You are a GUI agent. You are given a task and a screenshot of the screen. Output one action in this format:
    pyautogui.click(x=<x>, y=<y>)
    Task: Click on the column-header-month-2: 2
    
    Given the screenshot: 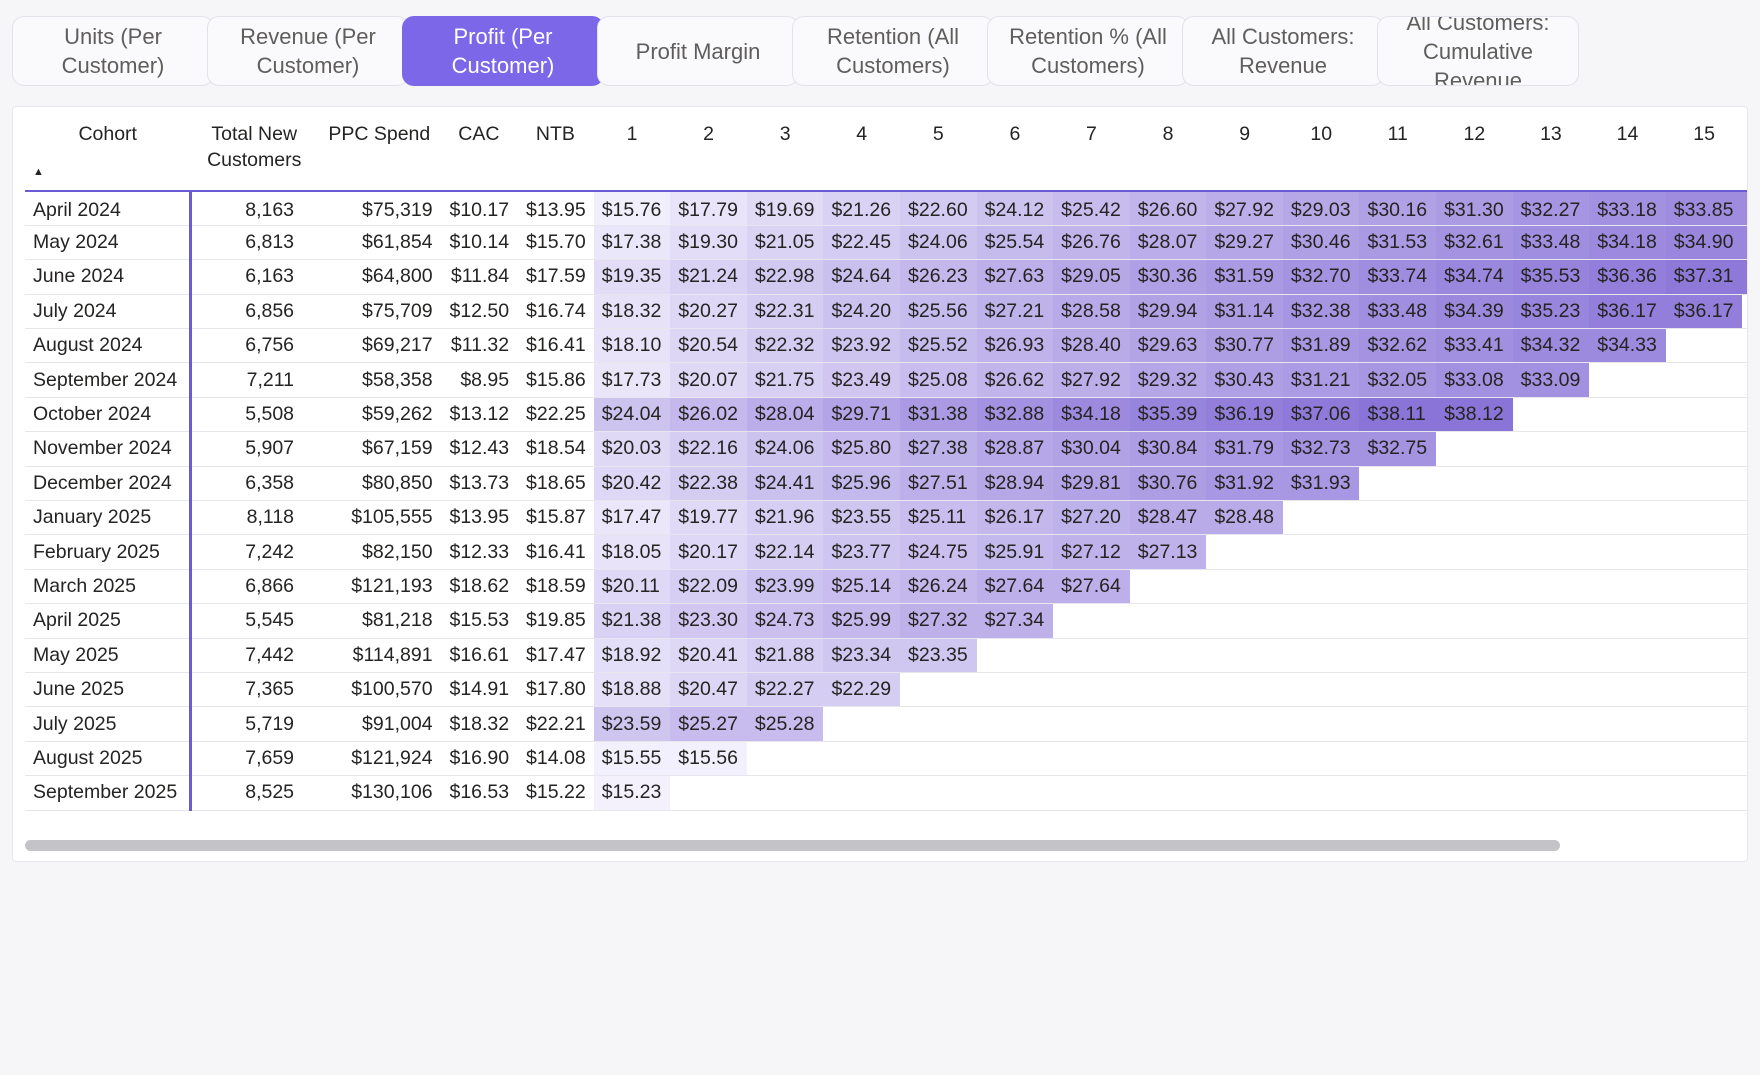 What is the action you would take?
    pyautogui.click(x=708, y=149)
    